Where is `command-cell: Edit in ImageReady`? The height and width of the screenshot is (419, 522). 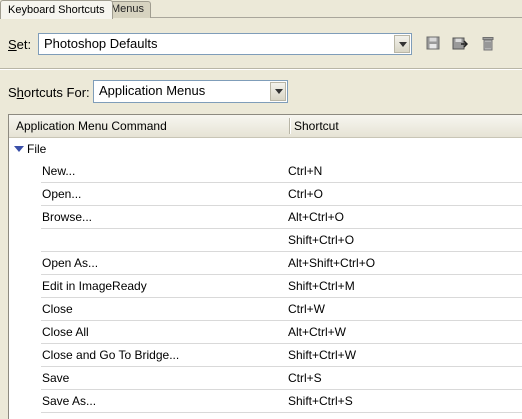
command-cell: Edit in ImageReady is located at coordinates (94, 286).